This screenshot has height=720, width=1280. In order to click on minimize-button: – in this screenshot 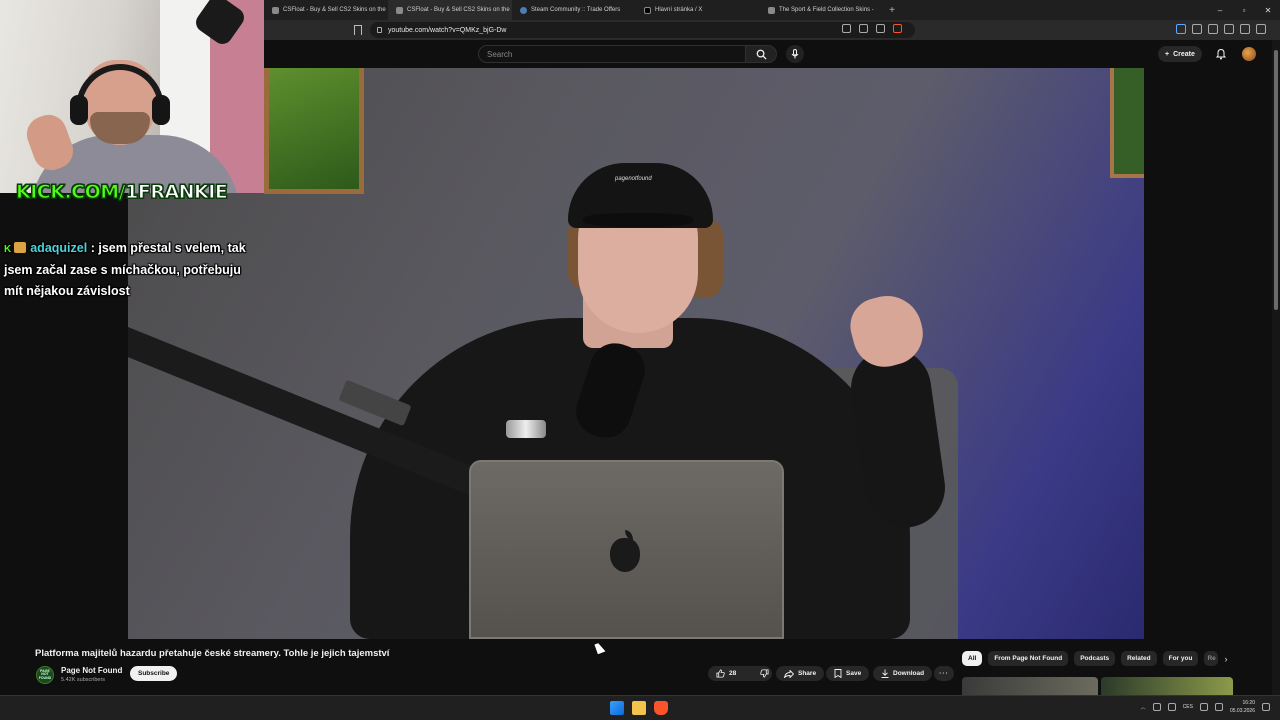, I will do `click(1220, 10)`.